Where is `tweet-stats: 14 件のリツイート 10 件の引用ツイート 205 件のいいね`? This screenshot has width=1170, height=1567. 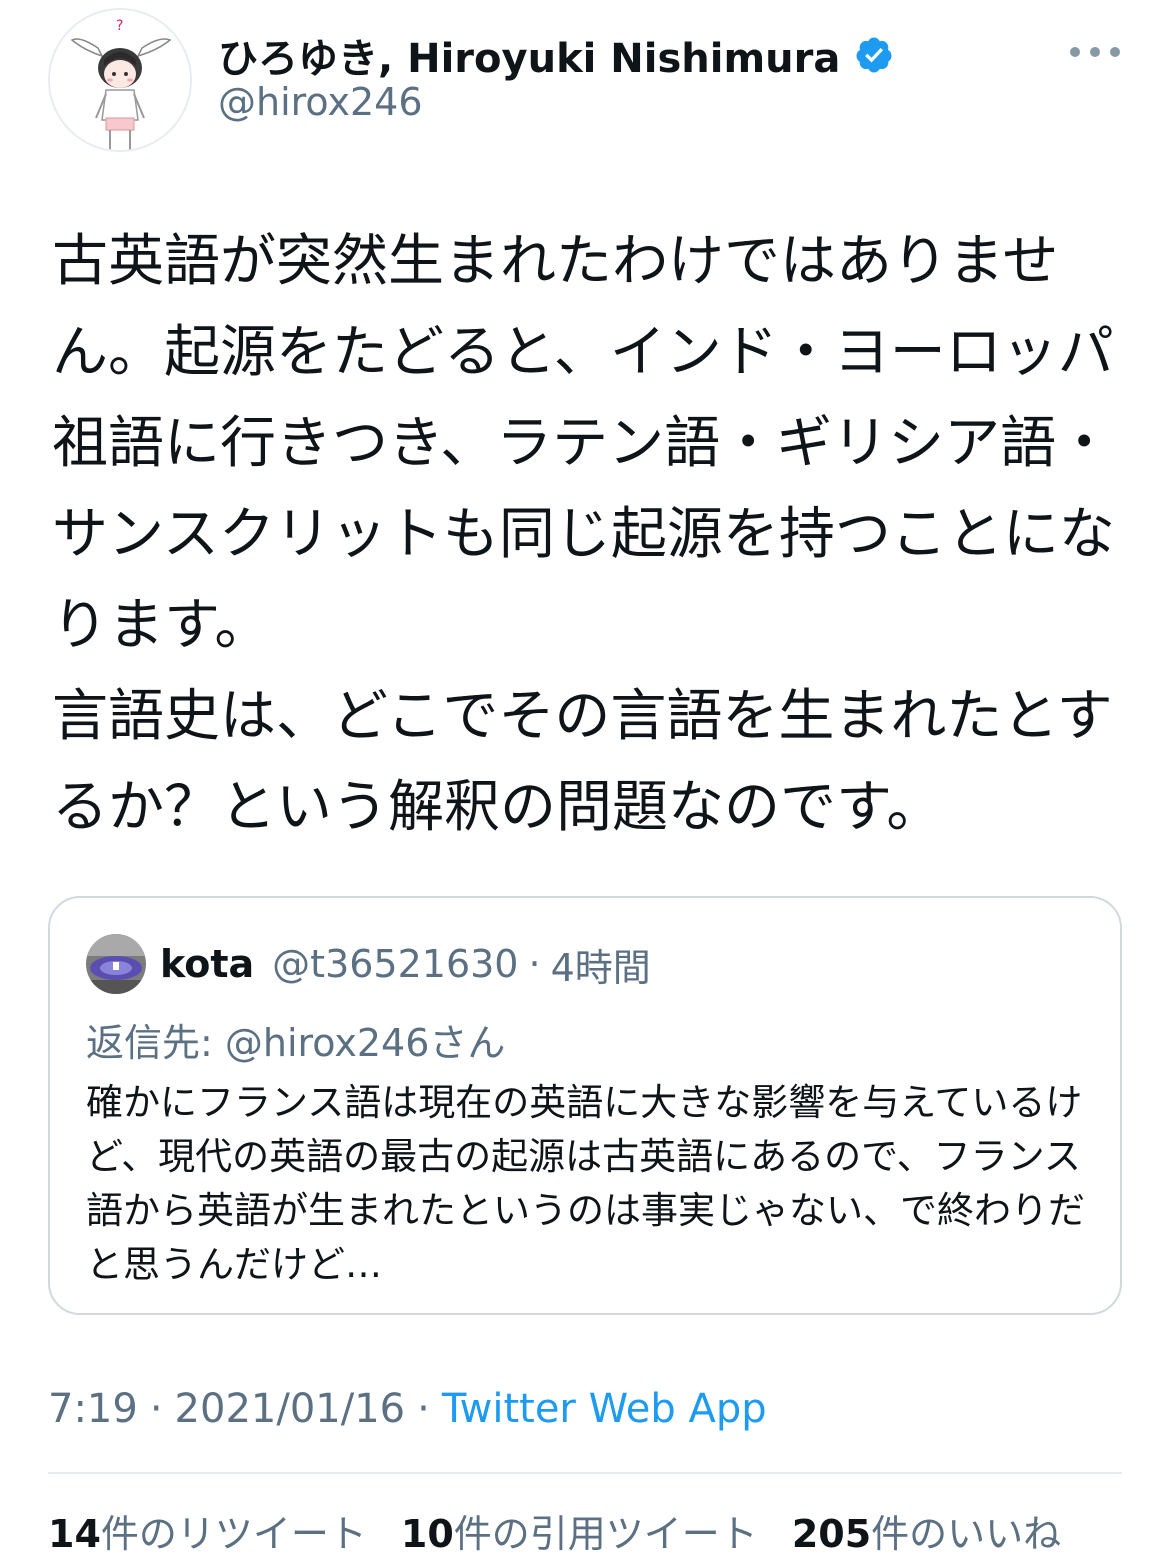 tweet-stats: 14 件のリツイート 10 件の引用ツイート 205 件のいいね is located at coordinates (571, 1530).